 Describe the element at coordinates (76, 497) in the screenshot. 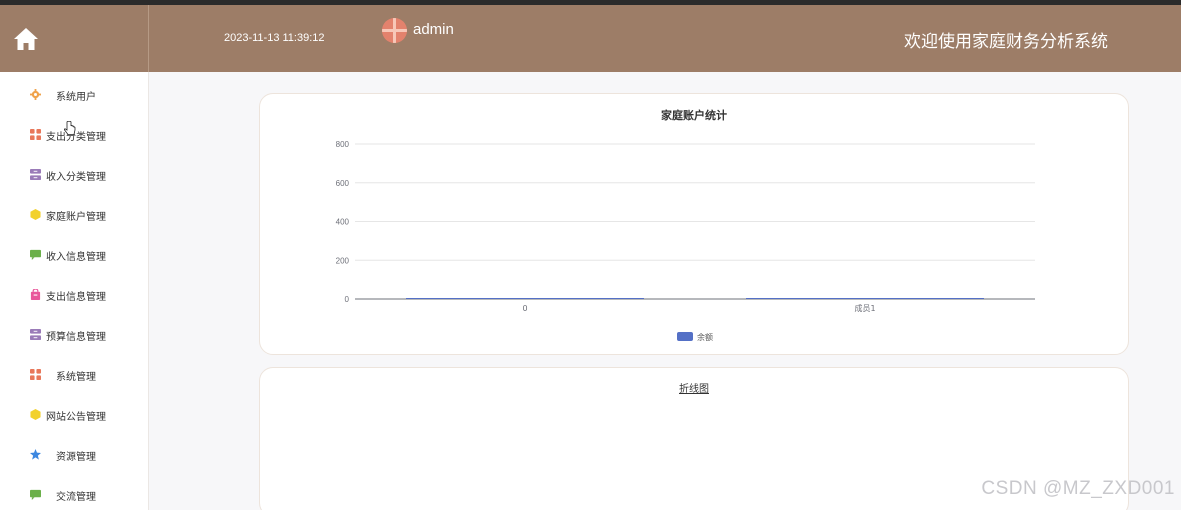

I see `sidebar-item-label: 交流管理` at that location.